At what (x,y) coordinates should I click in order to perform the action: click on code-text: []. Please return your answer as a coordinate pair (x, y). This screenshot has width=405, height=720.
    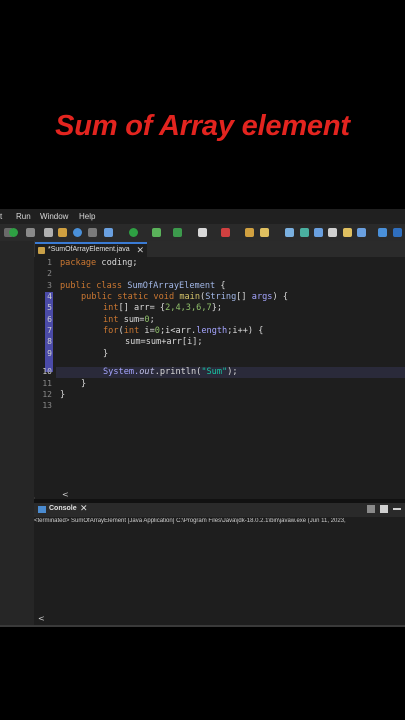
    Looking at the image, I should click on (244, 297).